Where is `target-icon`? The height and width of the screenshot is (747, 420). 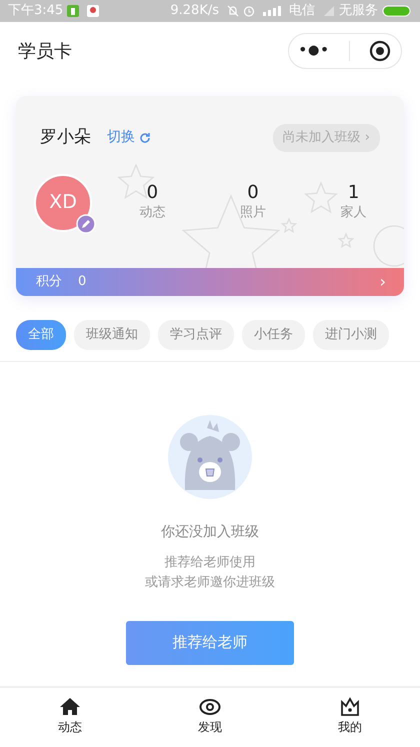
target-icon is located at coordinates (380, 51).